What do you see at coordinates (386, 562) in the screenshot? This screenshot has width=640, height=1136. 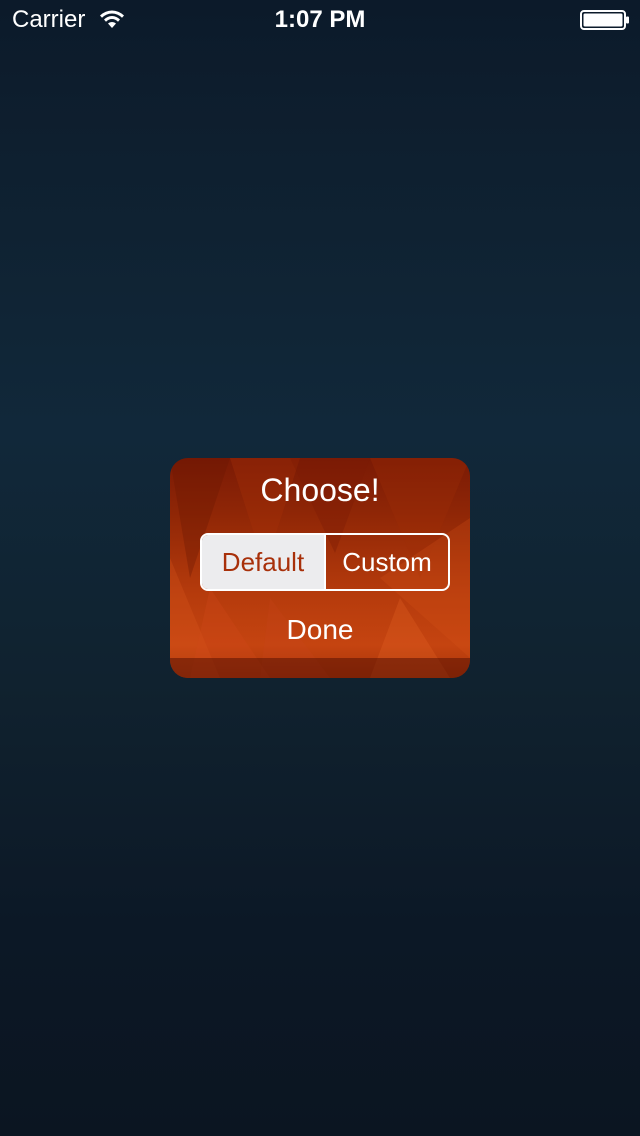 I see `segment-custom: Custom` at bounding box center [386, 562].